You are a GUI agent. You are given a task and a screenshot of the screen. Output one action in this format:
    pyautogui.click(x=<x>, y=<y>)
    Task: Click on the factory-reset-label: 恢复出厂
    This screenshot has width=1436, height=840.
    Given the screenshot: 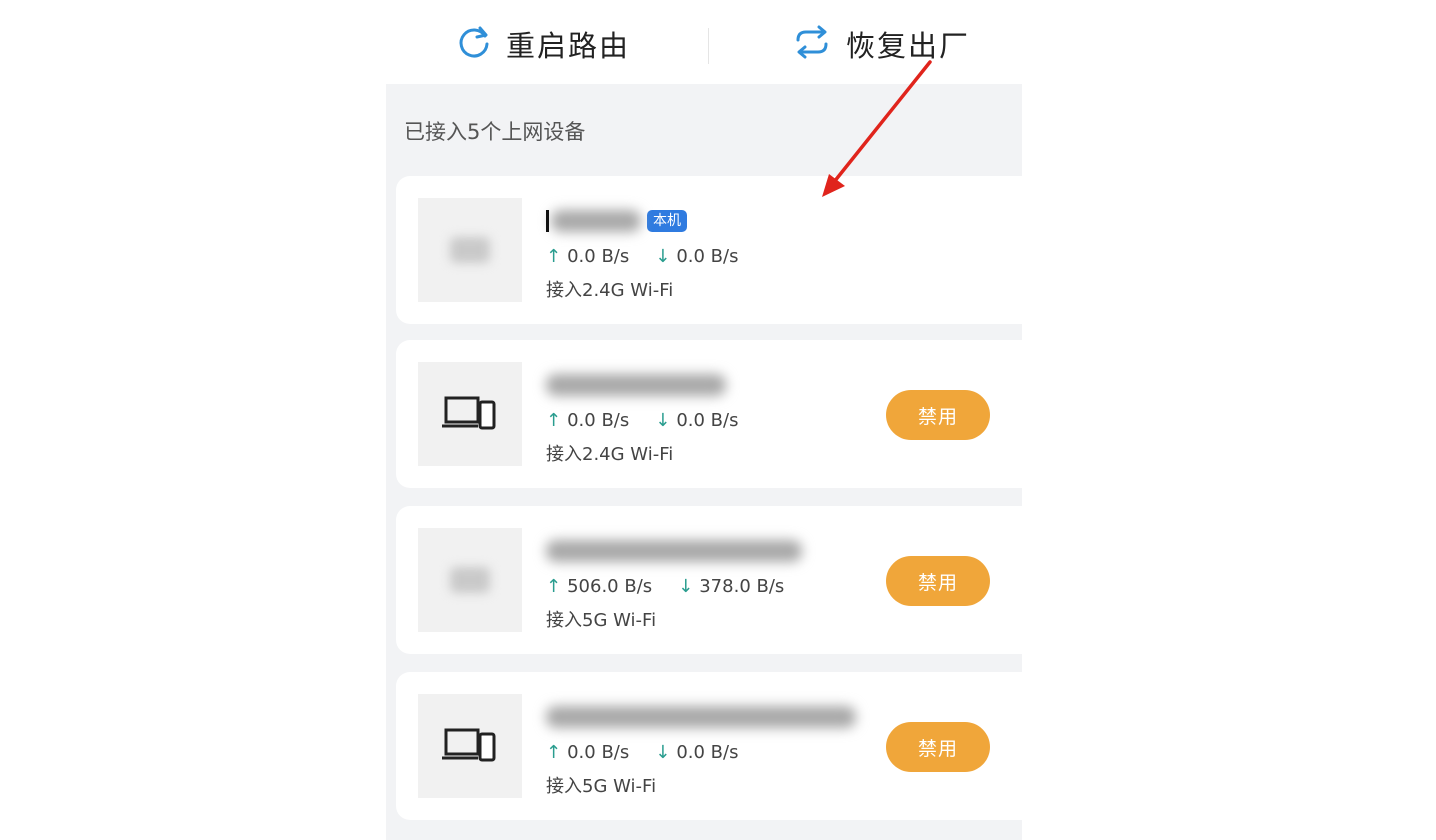 What is the action you would take?
    pyautogui.click(x=908, y=46)
    